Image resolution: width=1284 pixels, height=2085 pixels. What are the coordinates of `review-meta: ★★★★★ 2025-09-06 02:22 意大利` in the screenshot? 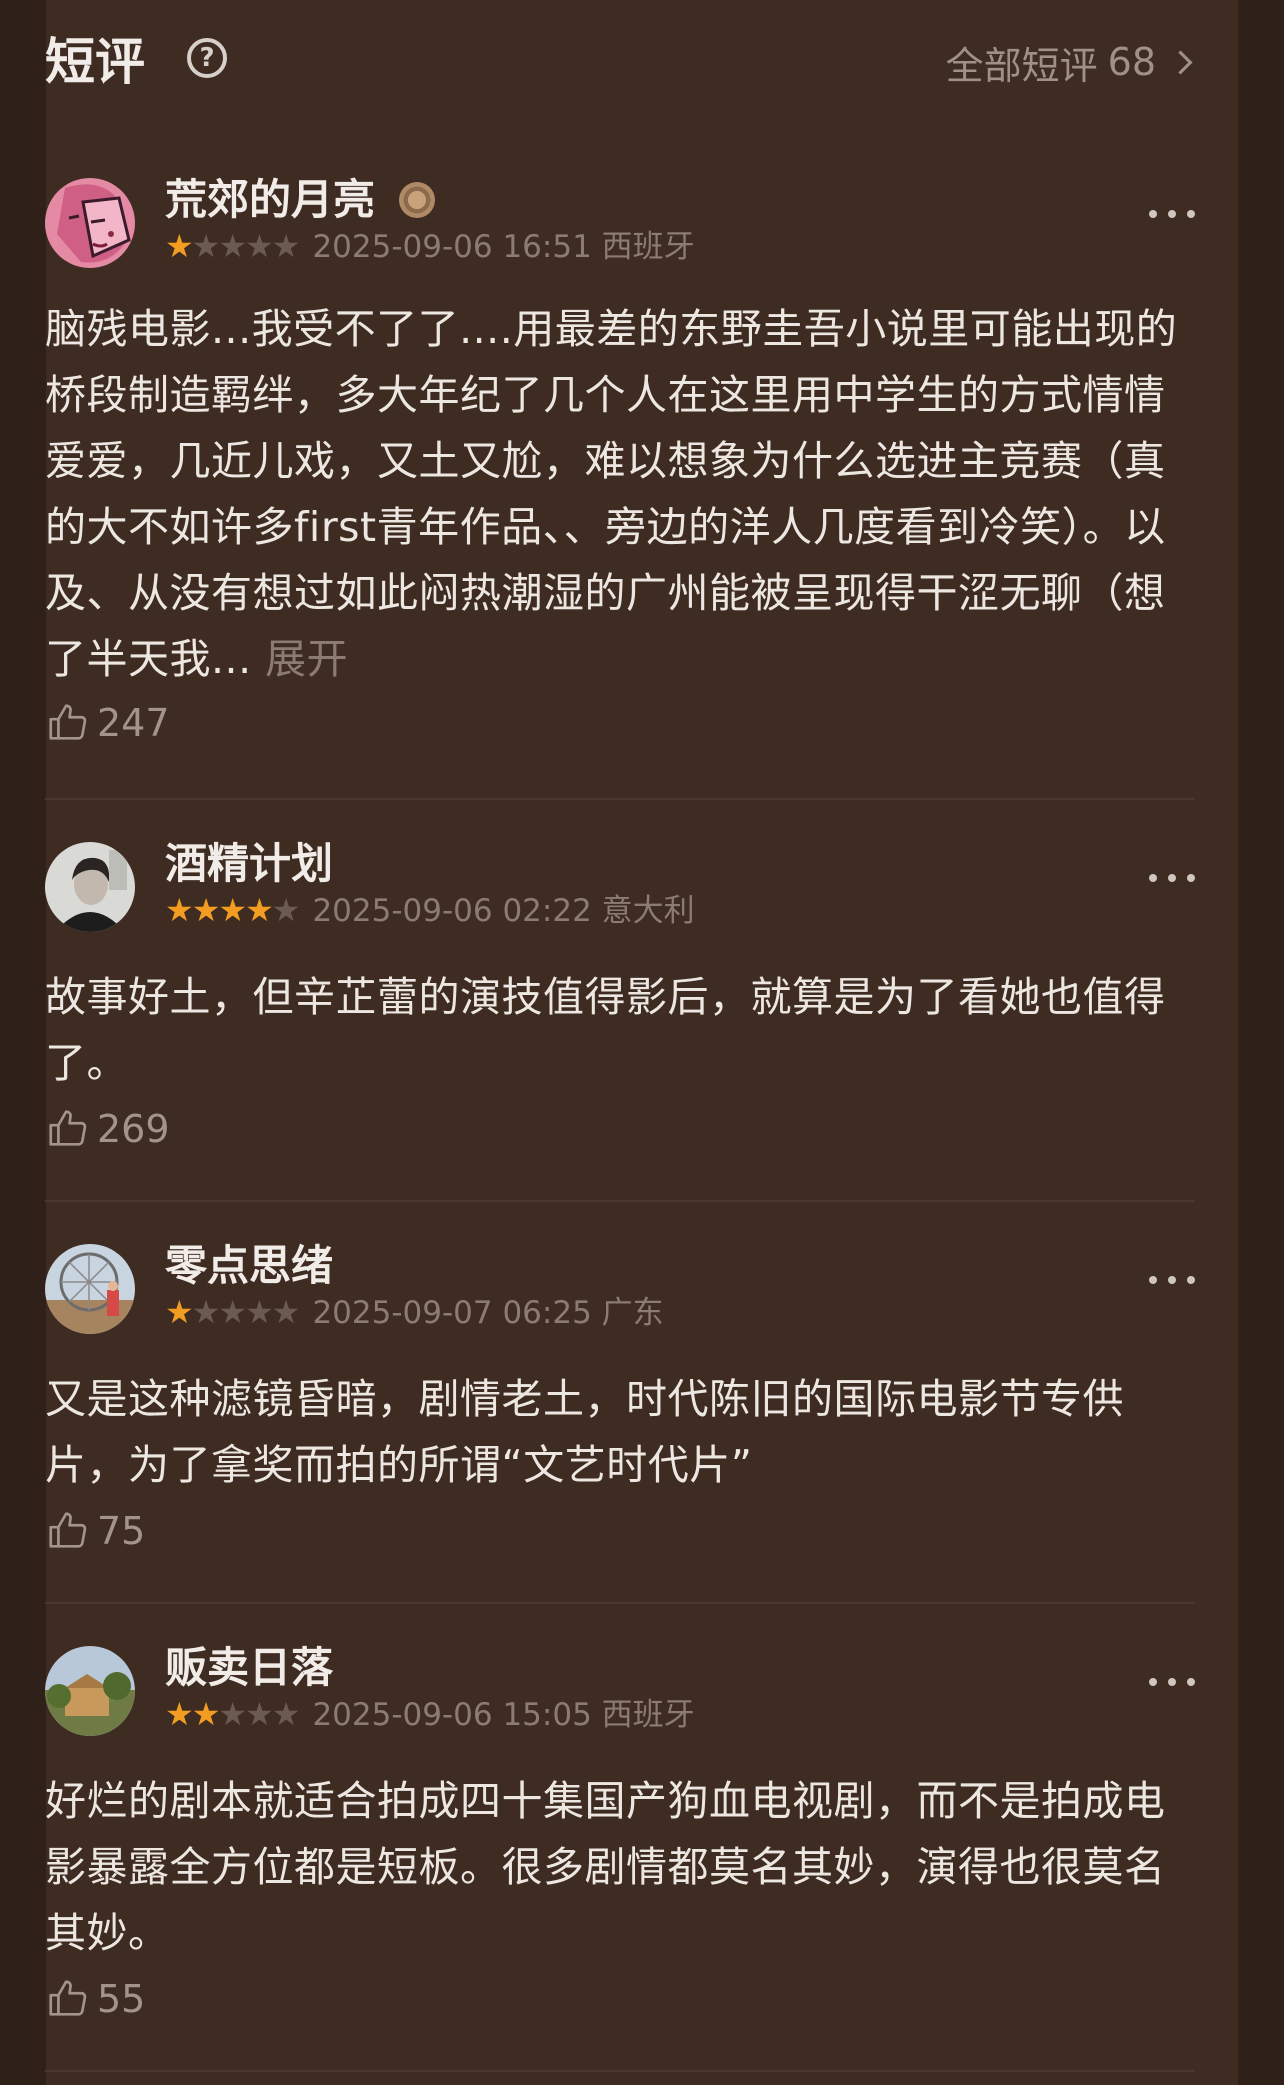 It's located at (430, 910).